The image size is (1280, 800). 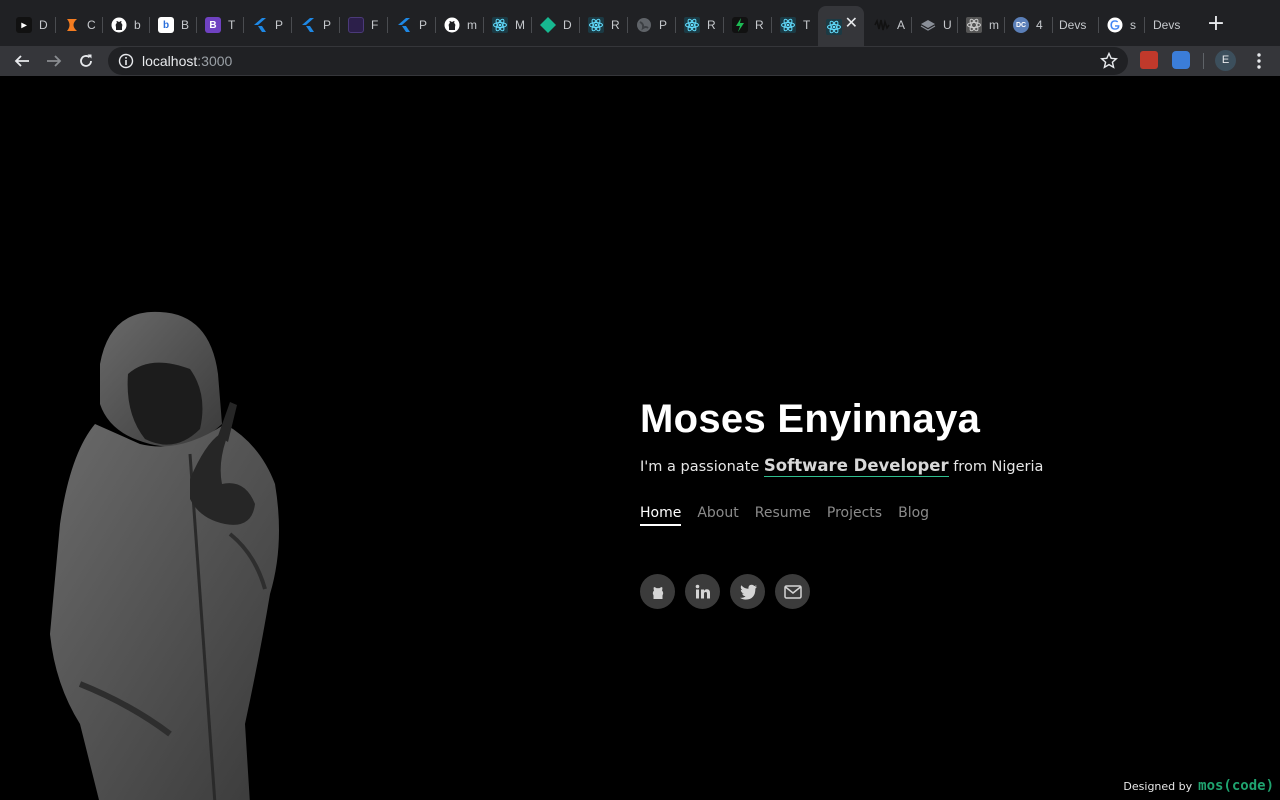 I want to click on tagline-prefix: I'm a passionate, so click(x=702, y=467).